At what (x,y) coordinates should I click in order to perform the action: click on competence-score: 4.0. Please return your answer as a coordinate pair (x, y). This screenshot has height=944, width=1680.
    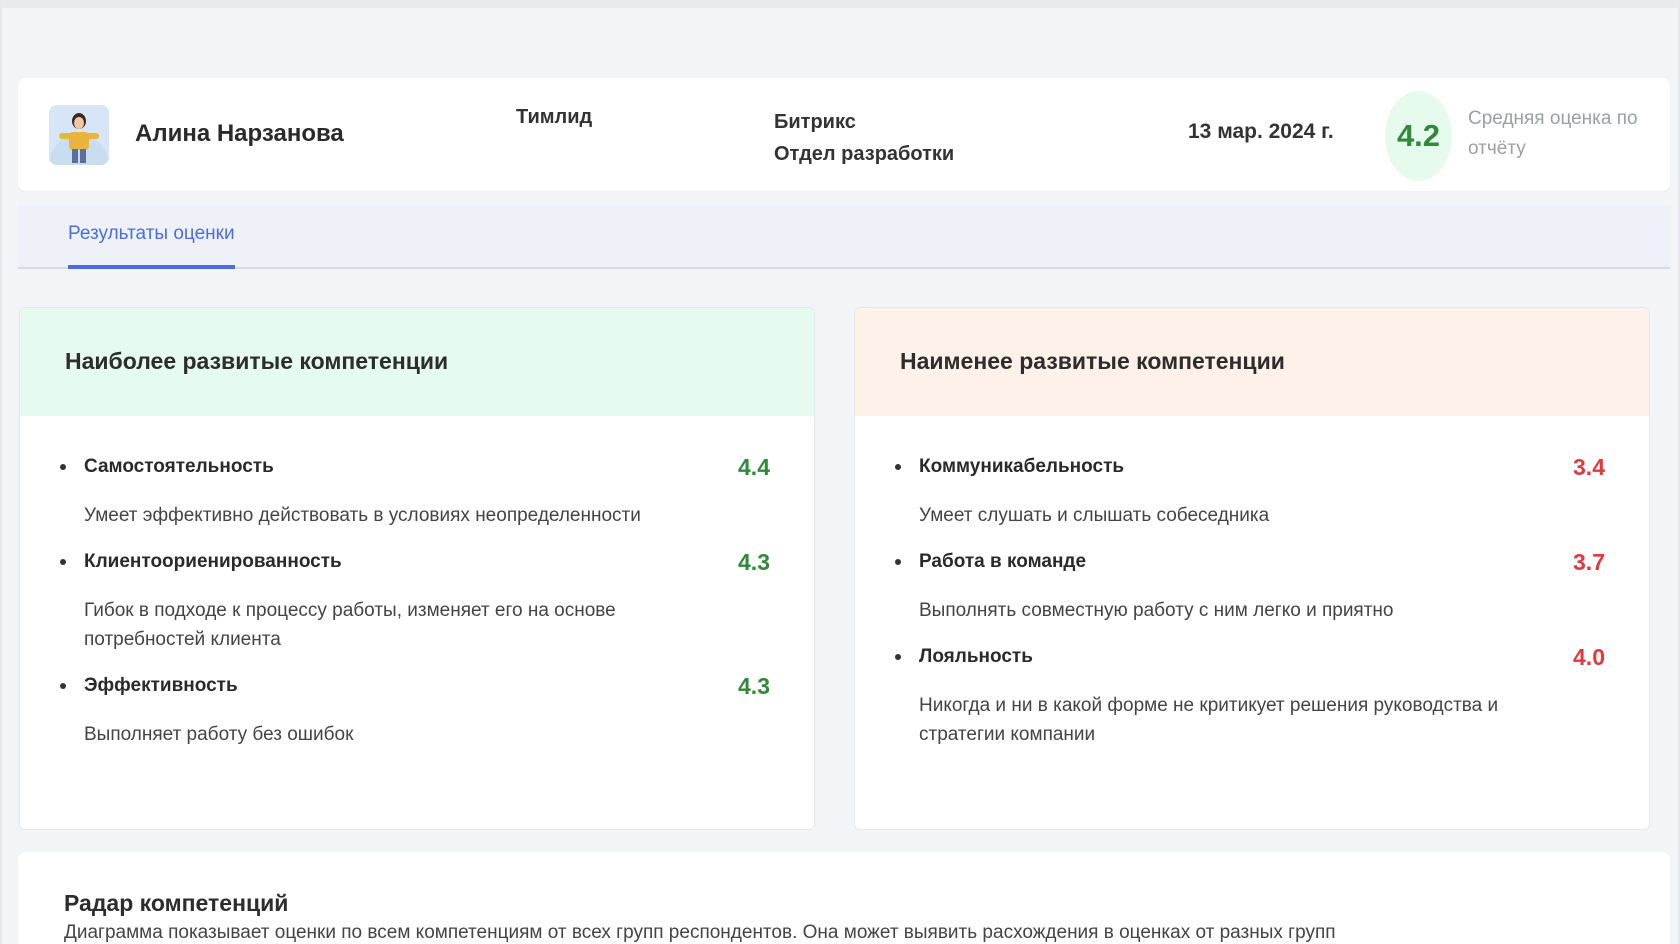
    Looking at the image, I should click on (1589, 657).